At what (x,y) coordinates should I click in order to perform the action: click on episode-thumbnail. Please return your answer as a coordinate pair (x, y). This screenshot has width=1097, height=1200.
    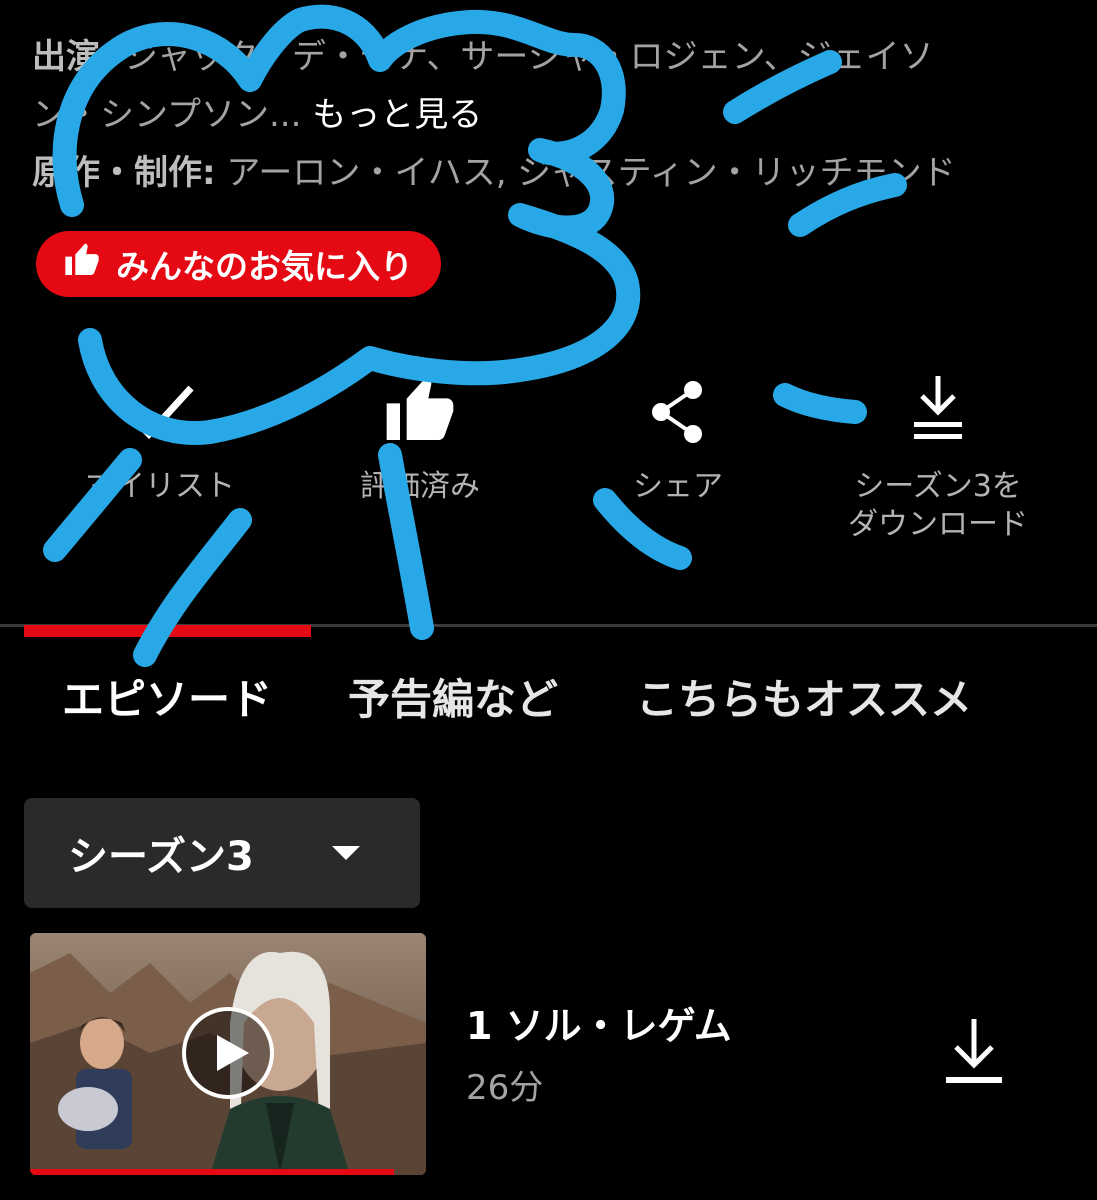
    Looking at the image, I should click on (228, 1054).